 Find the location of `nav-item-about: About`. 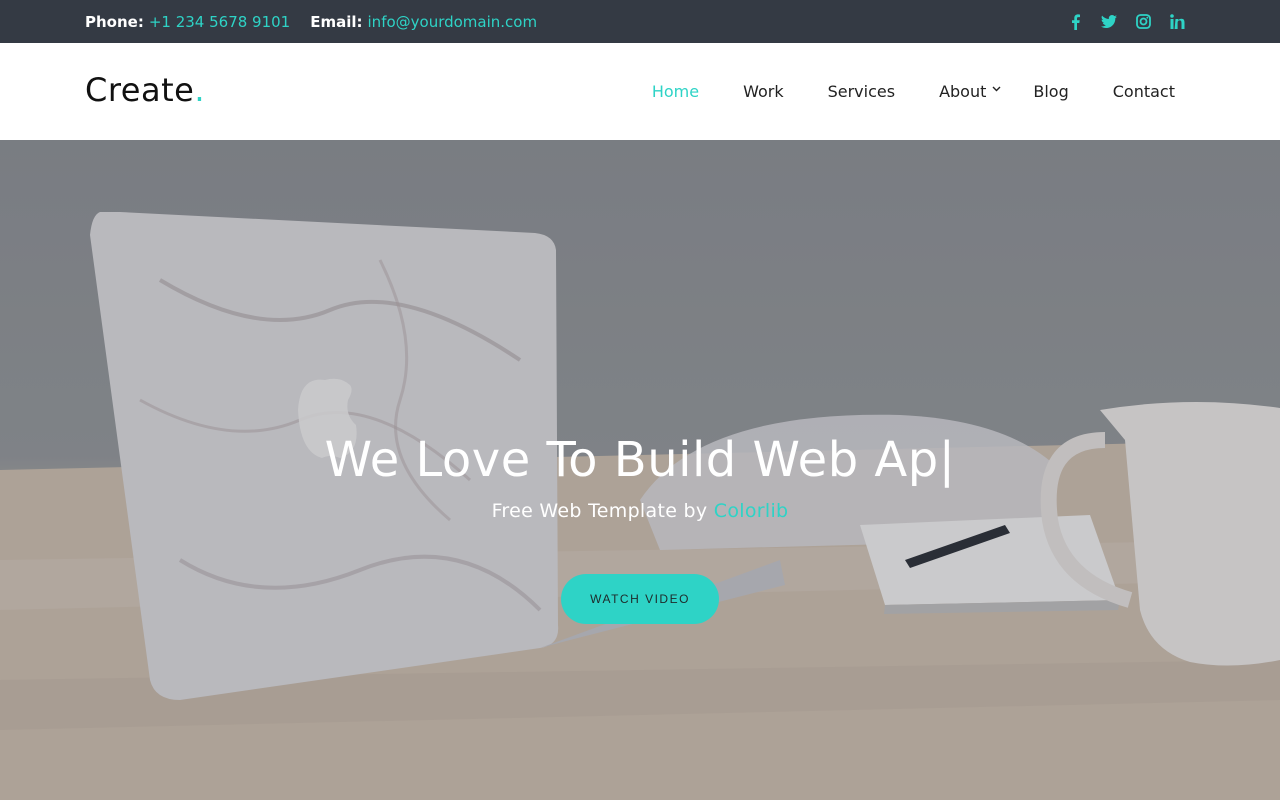

nav-item-about: About is located at coordinates (970, 91).